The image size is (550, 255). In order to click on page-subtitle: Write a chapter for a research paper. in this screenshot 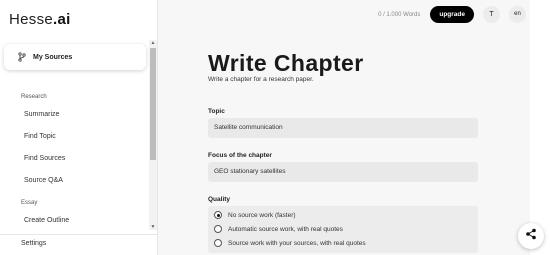, I will do `click(261, 79)`.